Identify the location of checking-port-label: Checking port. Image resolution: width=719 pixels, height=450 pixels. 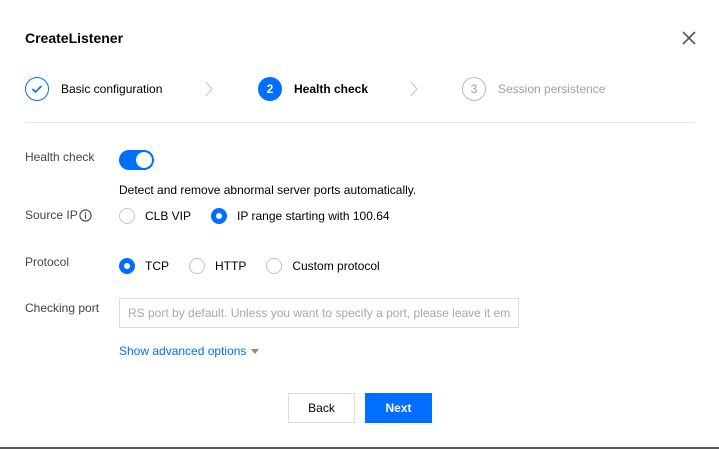
(62, 308).